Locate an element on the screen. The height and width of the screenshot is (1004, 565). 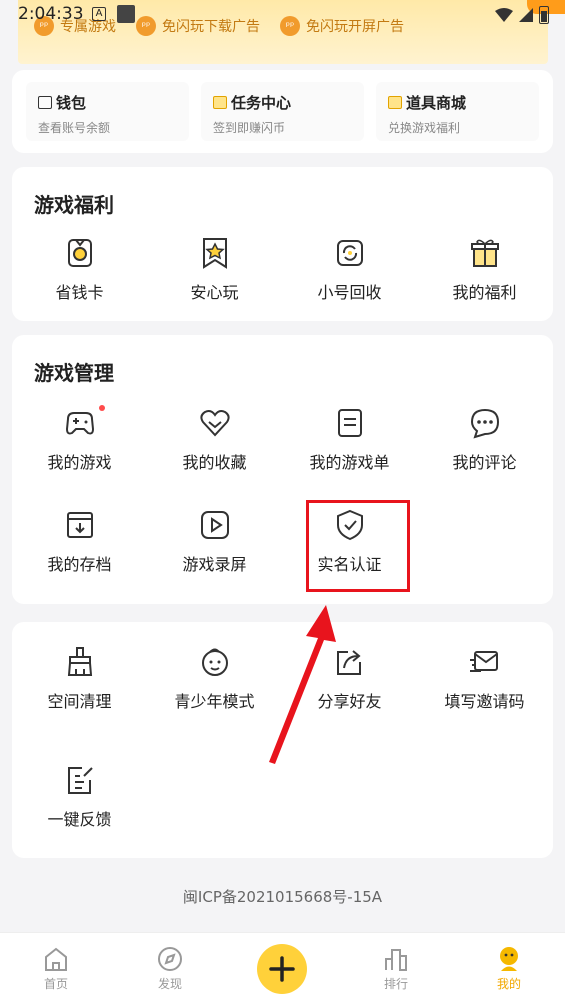
home-icon is located at coordinates (56, 959).